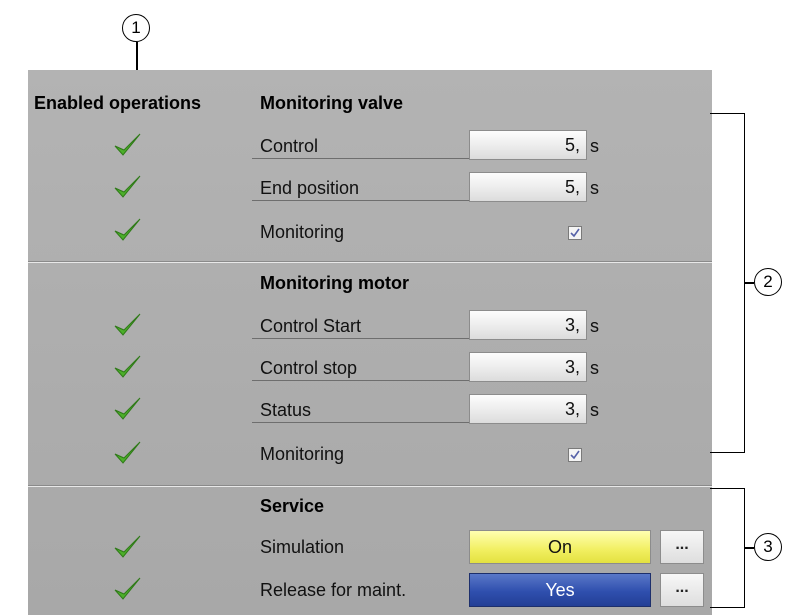  Describe the element at coordinates (528, 187) in the screenshot. I see `end-position-time-field: 5,` at that location.